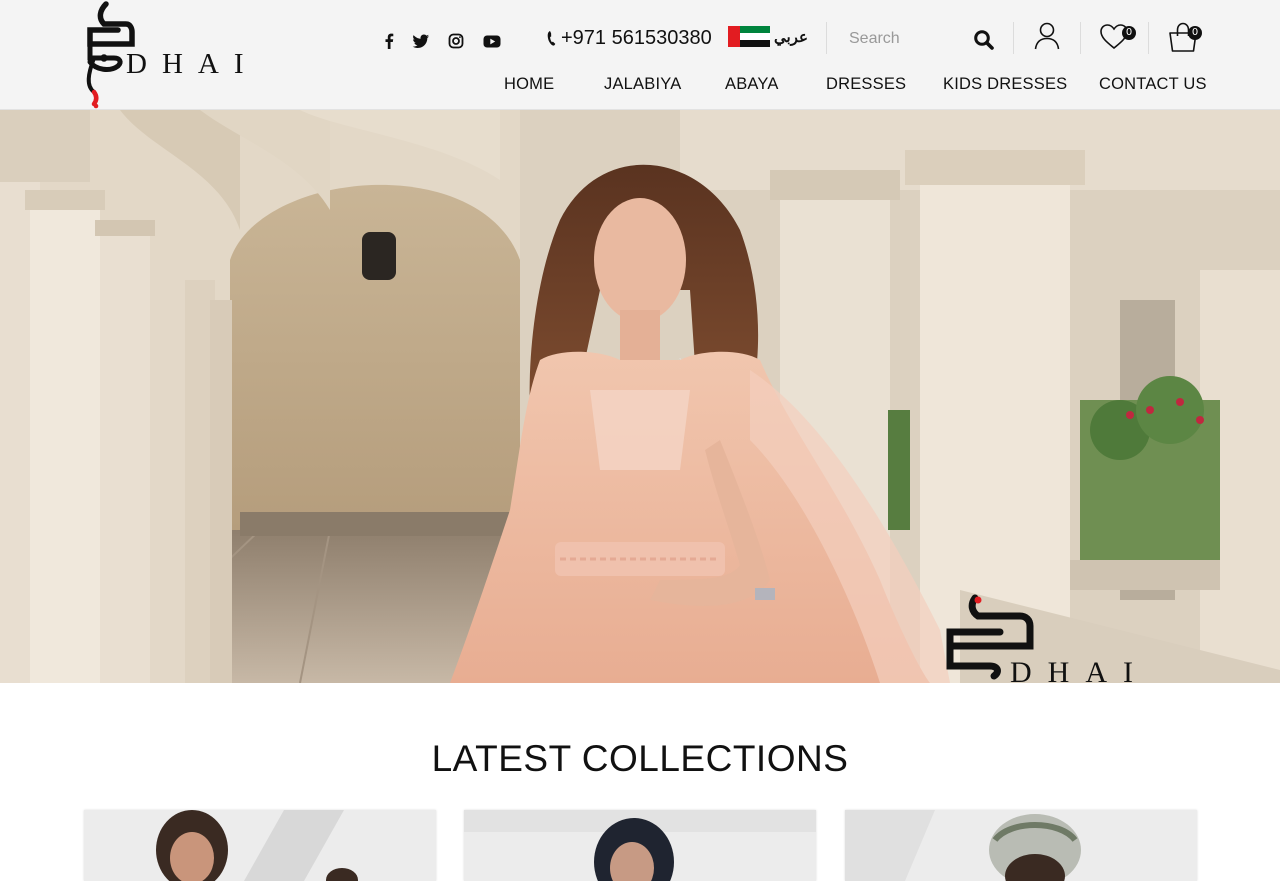 Image resolution: width=1280 pixels, height=881 pixels. I want to click on account-icon, so click(1047, 37).